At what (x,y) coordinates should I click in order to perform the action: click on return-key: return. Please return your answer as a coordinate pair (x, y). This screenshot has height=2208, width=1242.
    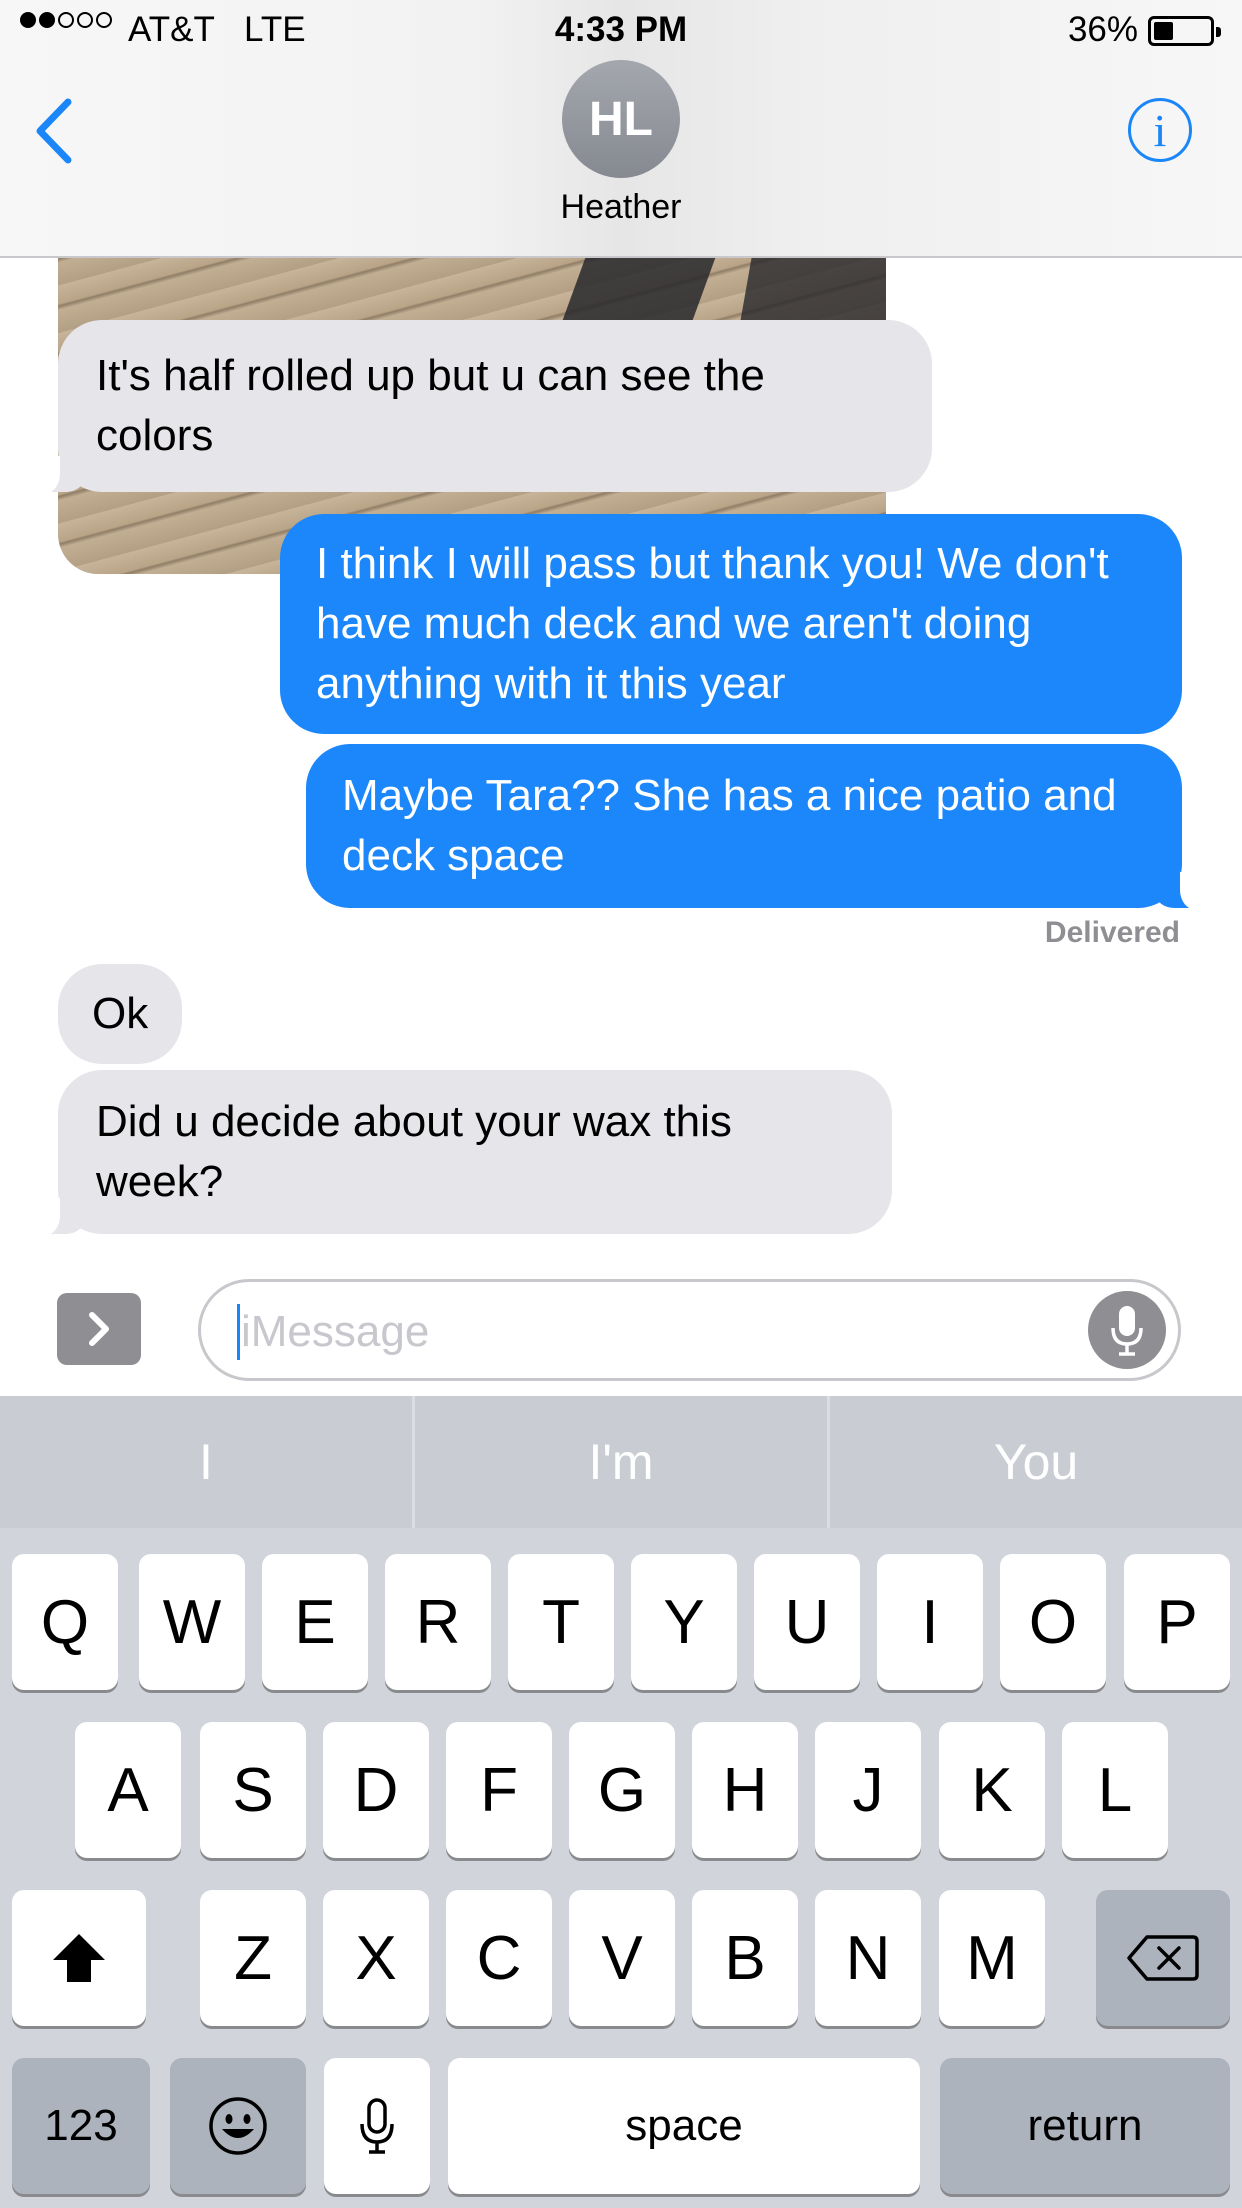
    Looking at the image, I should click on (1085, 2126).